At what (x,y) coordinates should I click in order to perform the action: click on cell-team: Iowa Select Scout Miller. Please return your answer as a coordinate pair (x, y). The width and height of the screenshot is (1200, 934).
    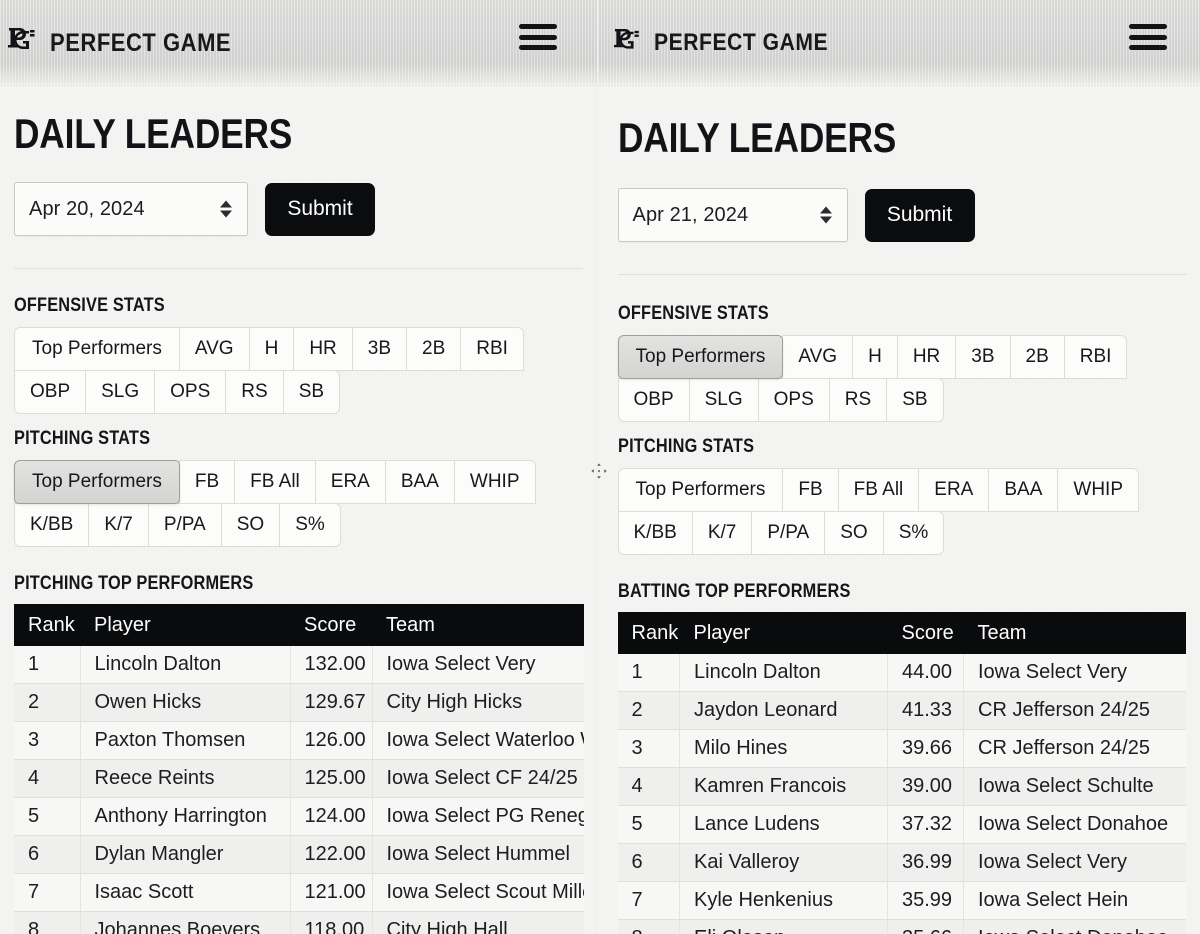
    Looking at the image, I should click on (478, 892).